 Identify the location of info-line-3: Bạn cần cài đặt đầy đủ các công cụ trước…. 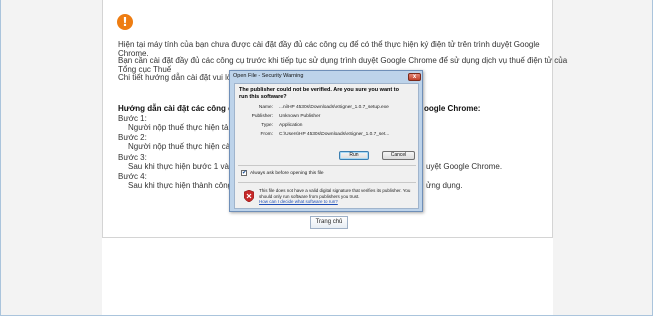
(343, 60).